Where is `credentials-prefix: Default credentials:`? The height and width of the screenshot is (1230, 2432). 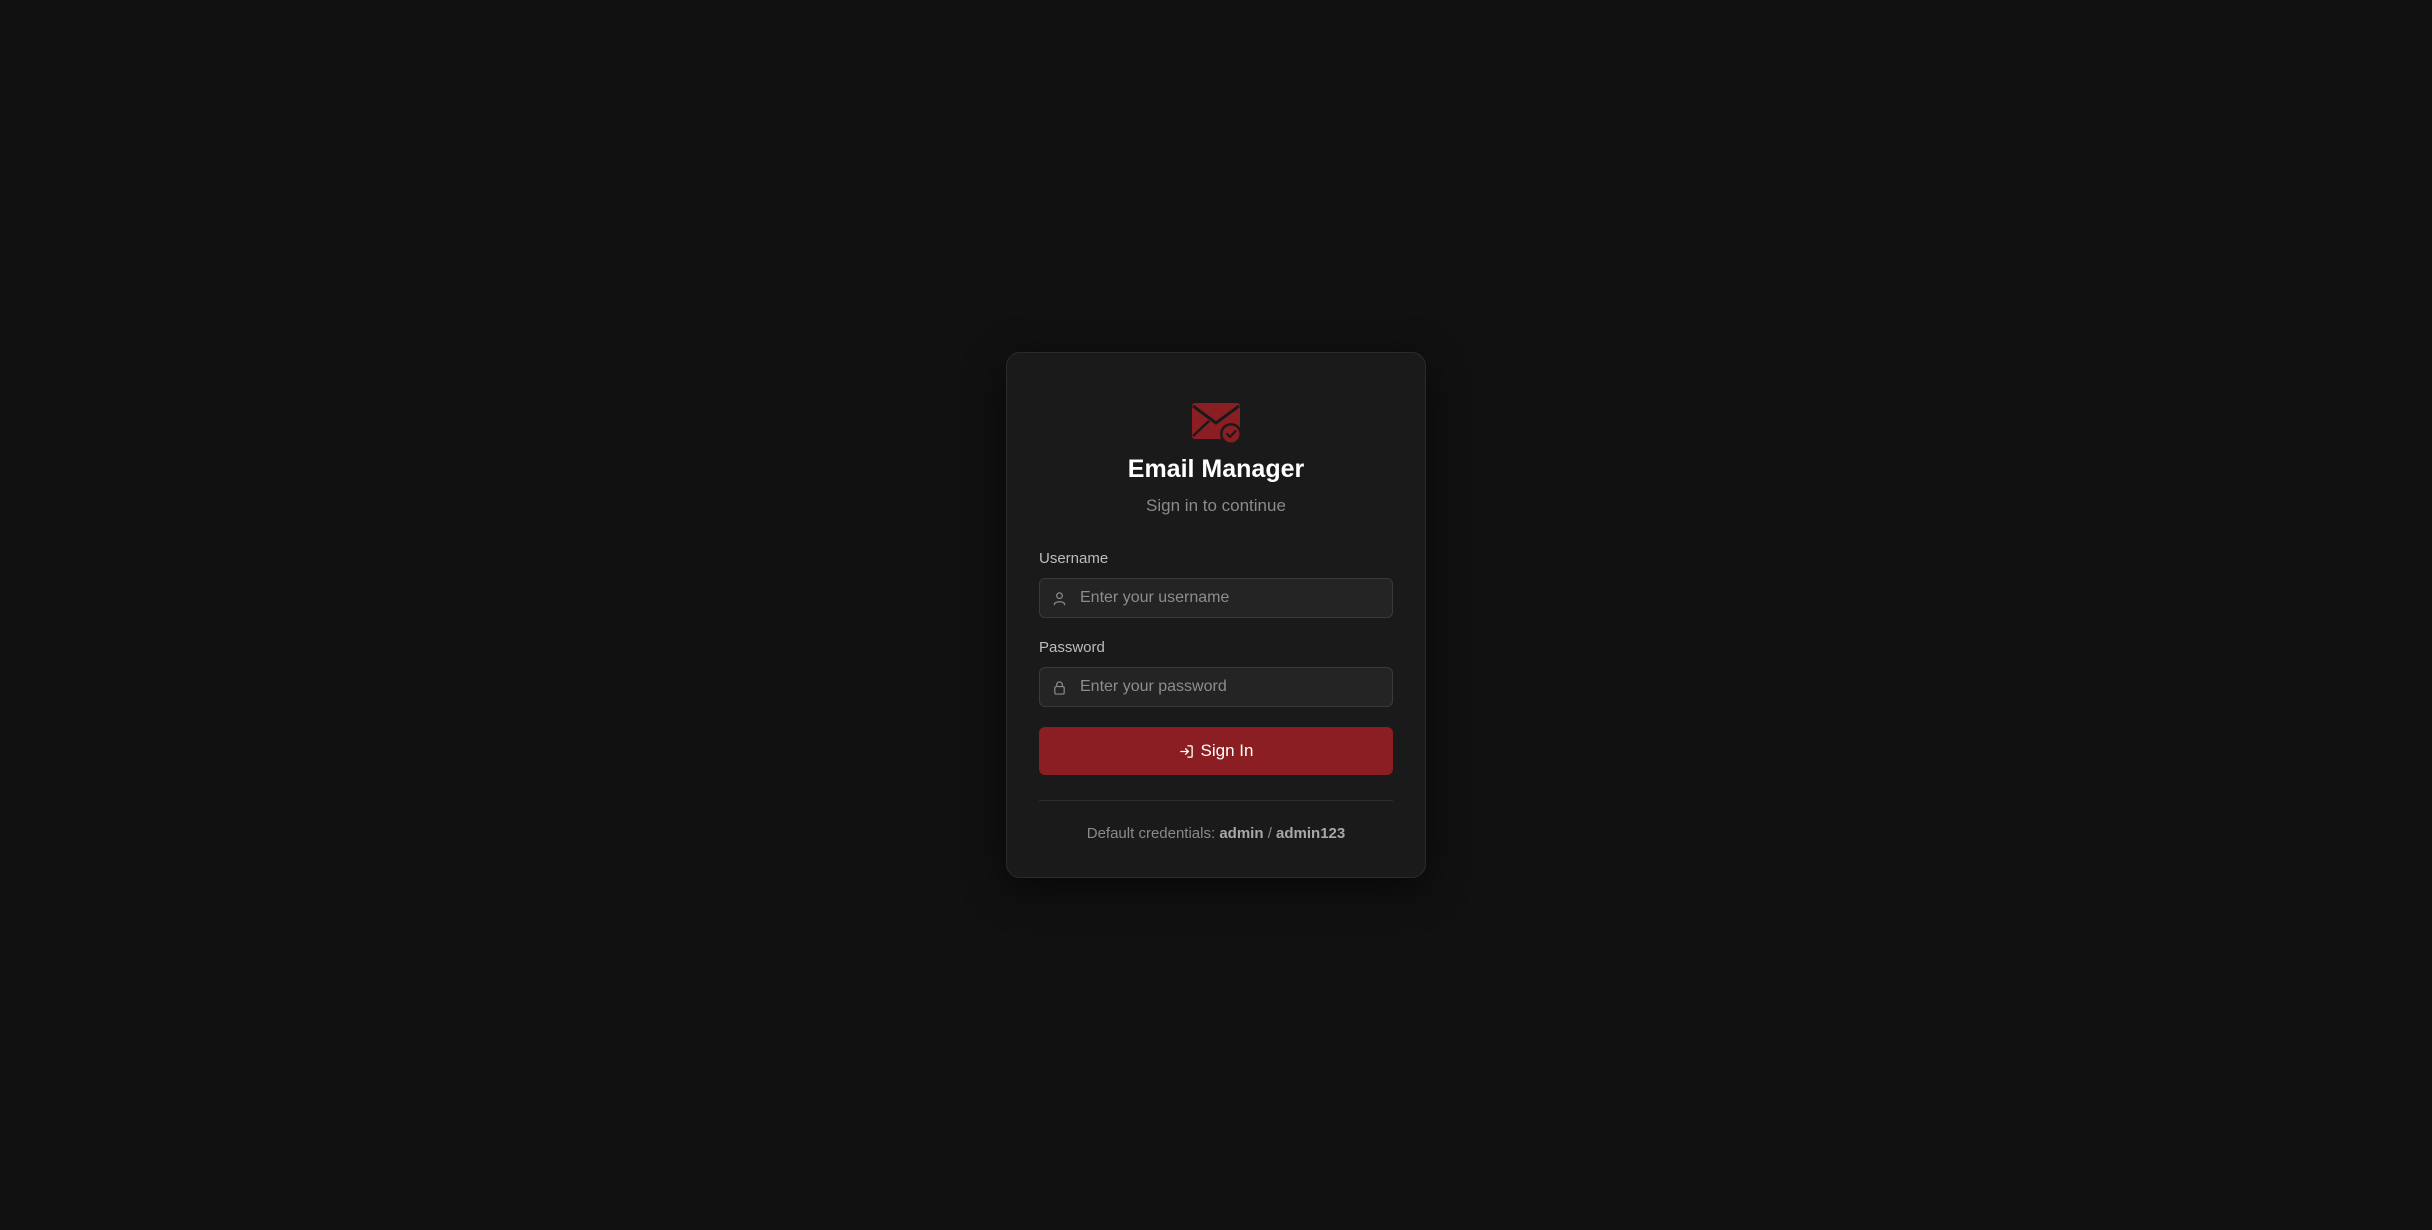 credentials-prefix: Default credentials: is located at coordinates (1151, 833).